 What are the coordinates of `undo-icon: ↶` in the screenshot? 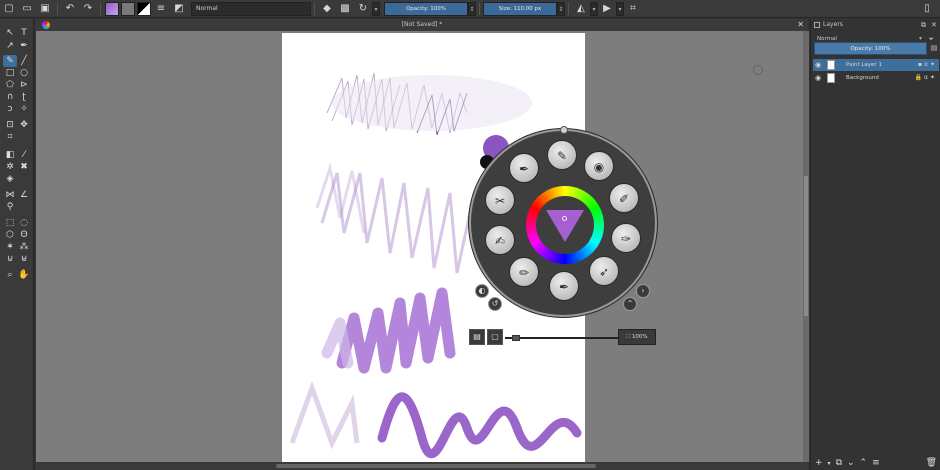 It's located at (70, 9).